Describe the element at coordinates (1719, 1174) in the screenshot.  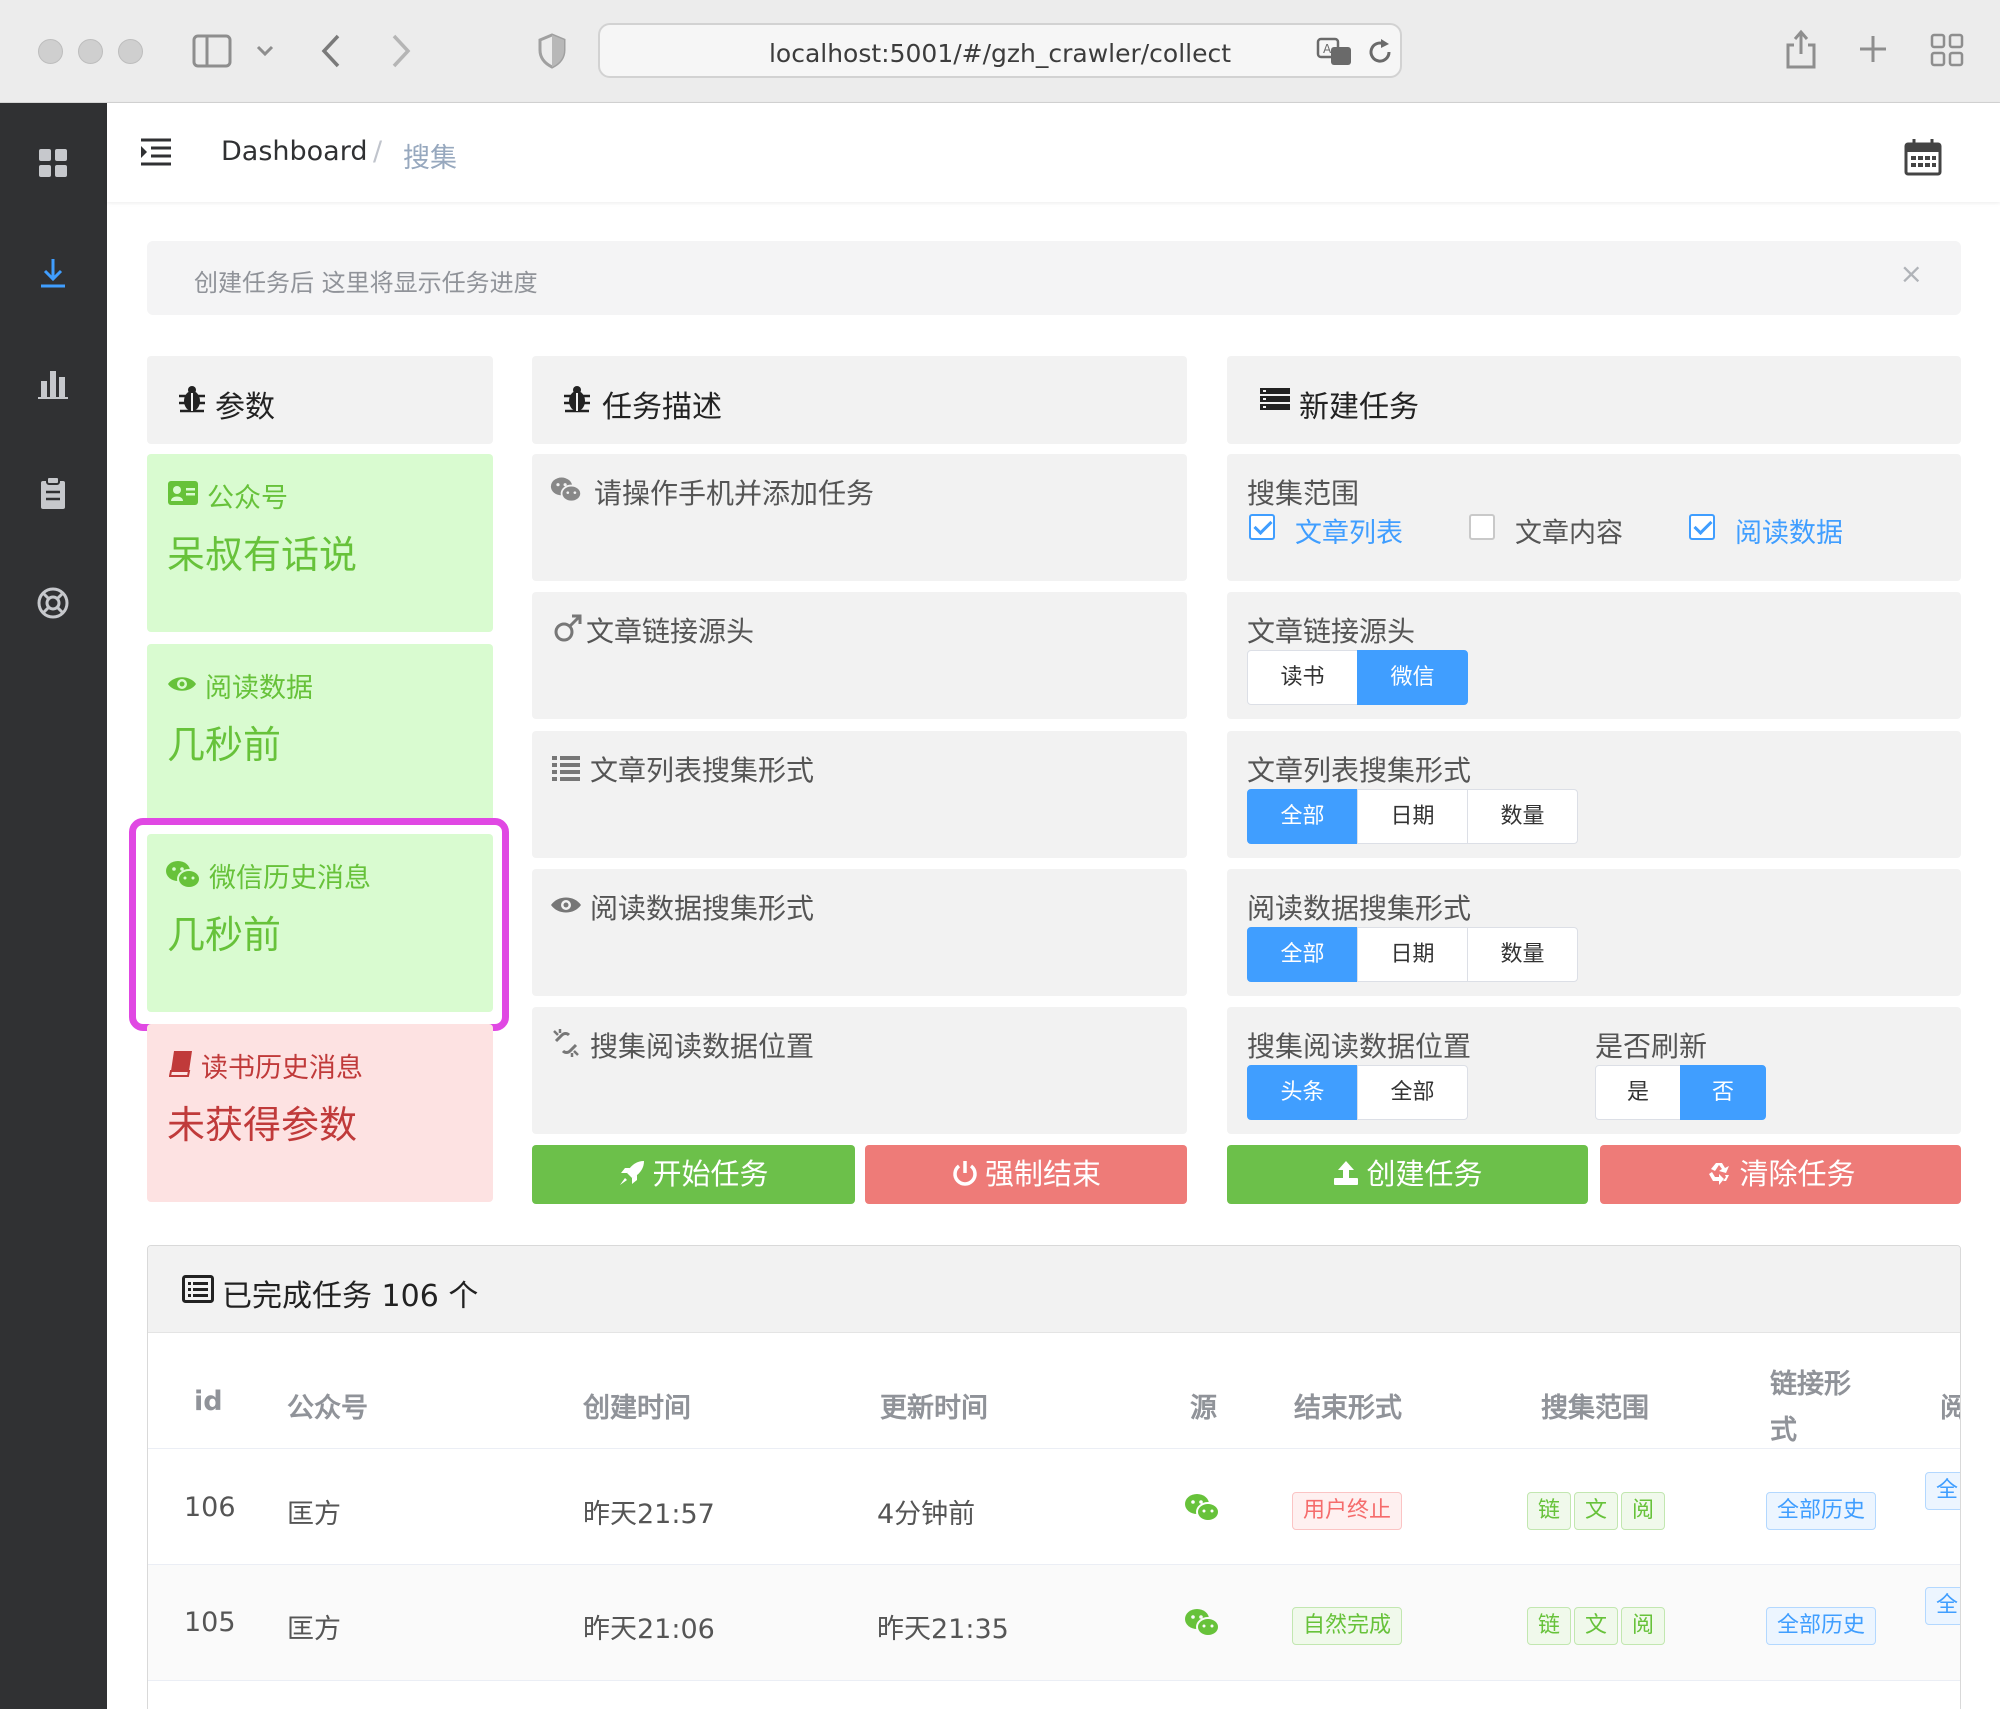
I see `recycle-icon` at that location.